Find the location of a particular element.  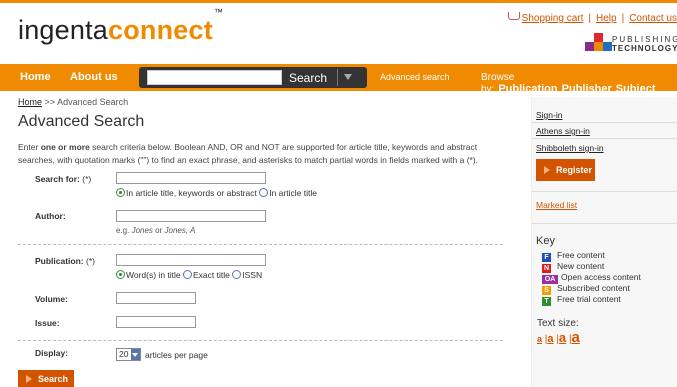

logo-square-blue is located at coordinates (607, 46).